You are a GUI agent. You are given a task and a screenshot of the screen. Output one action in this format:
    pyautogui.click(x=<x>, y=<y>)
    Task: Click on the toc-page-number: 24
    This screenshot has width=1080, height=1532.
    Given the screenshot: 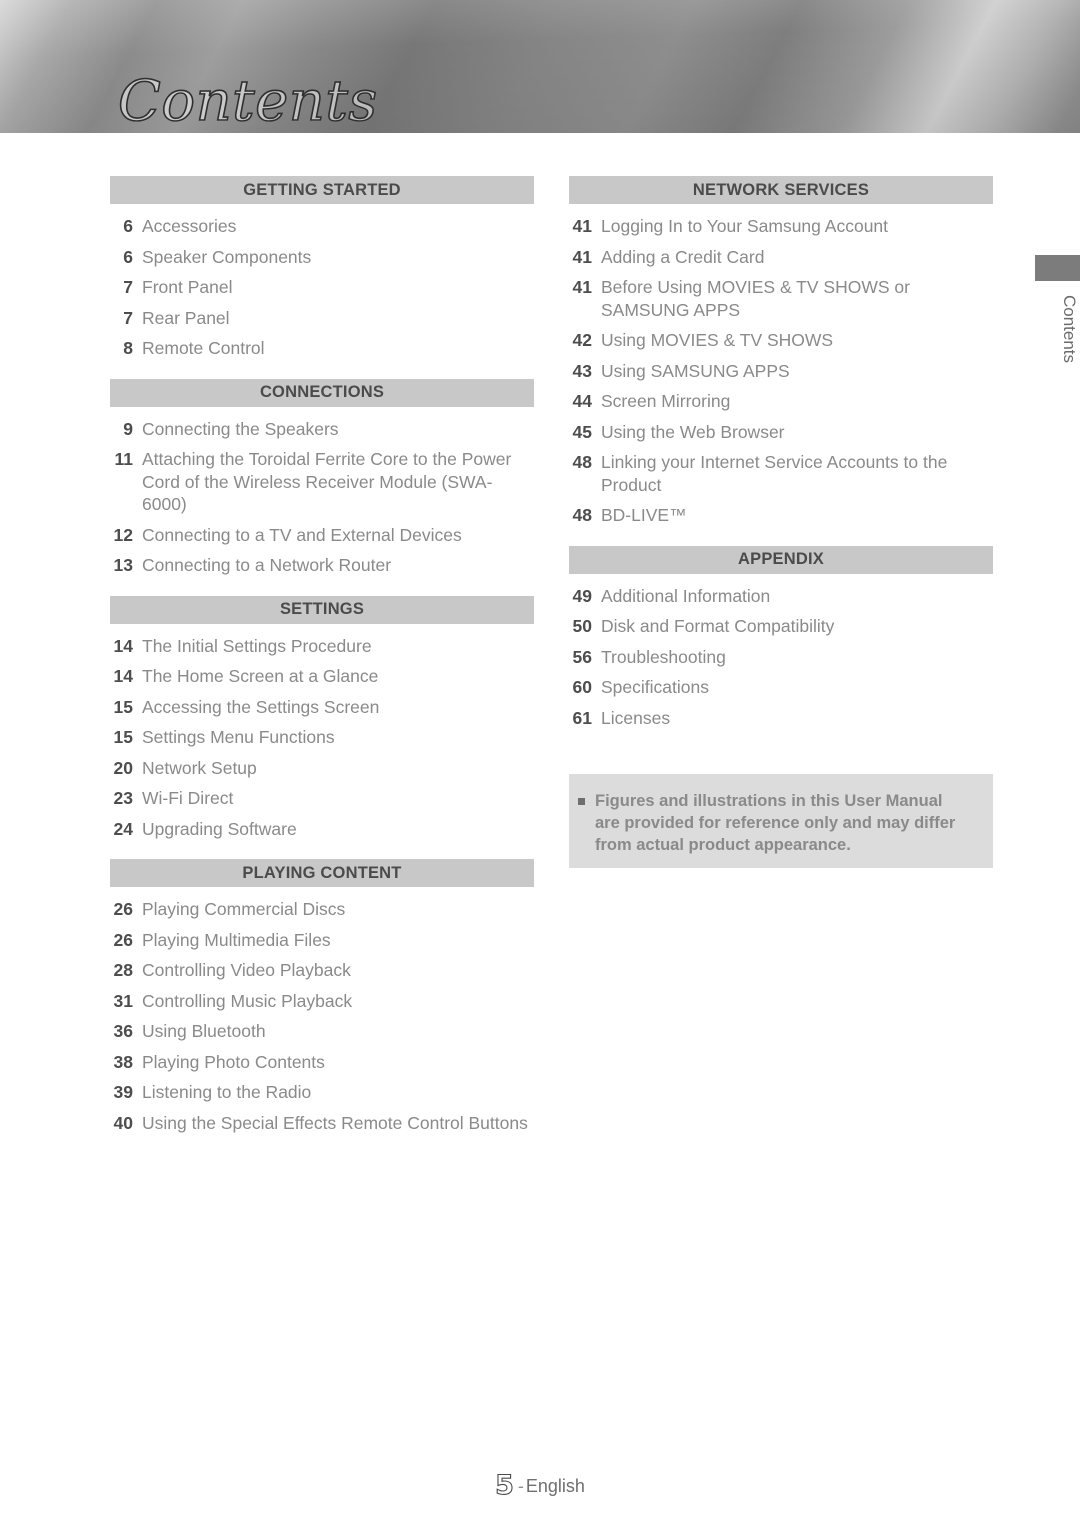 What is the action you would take?
    pyautogui.click(x=123, y=828)
    